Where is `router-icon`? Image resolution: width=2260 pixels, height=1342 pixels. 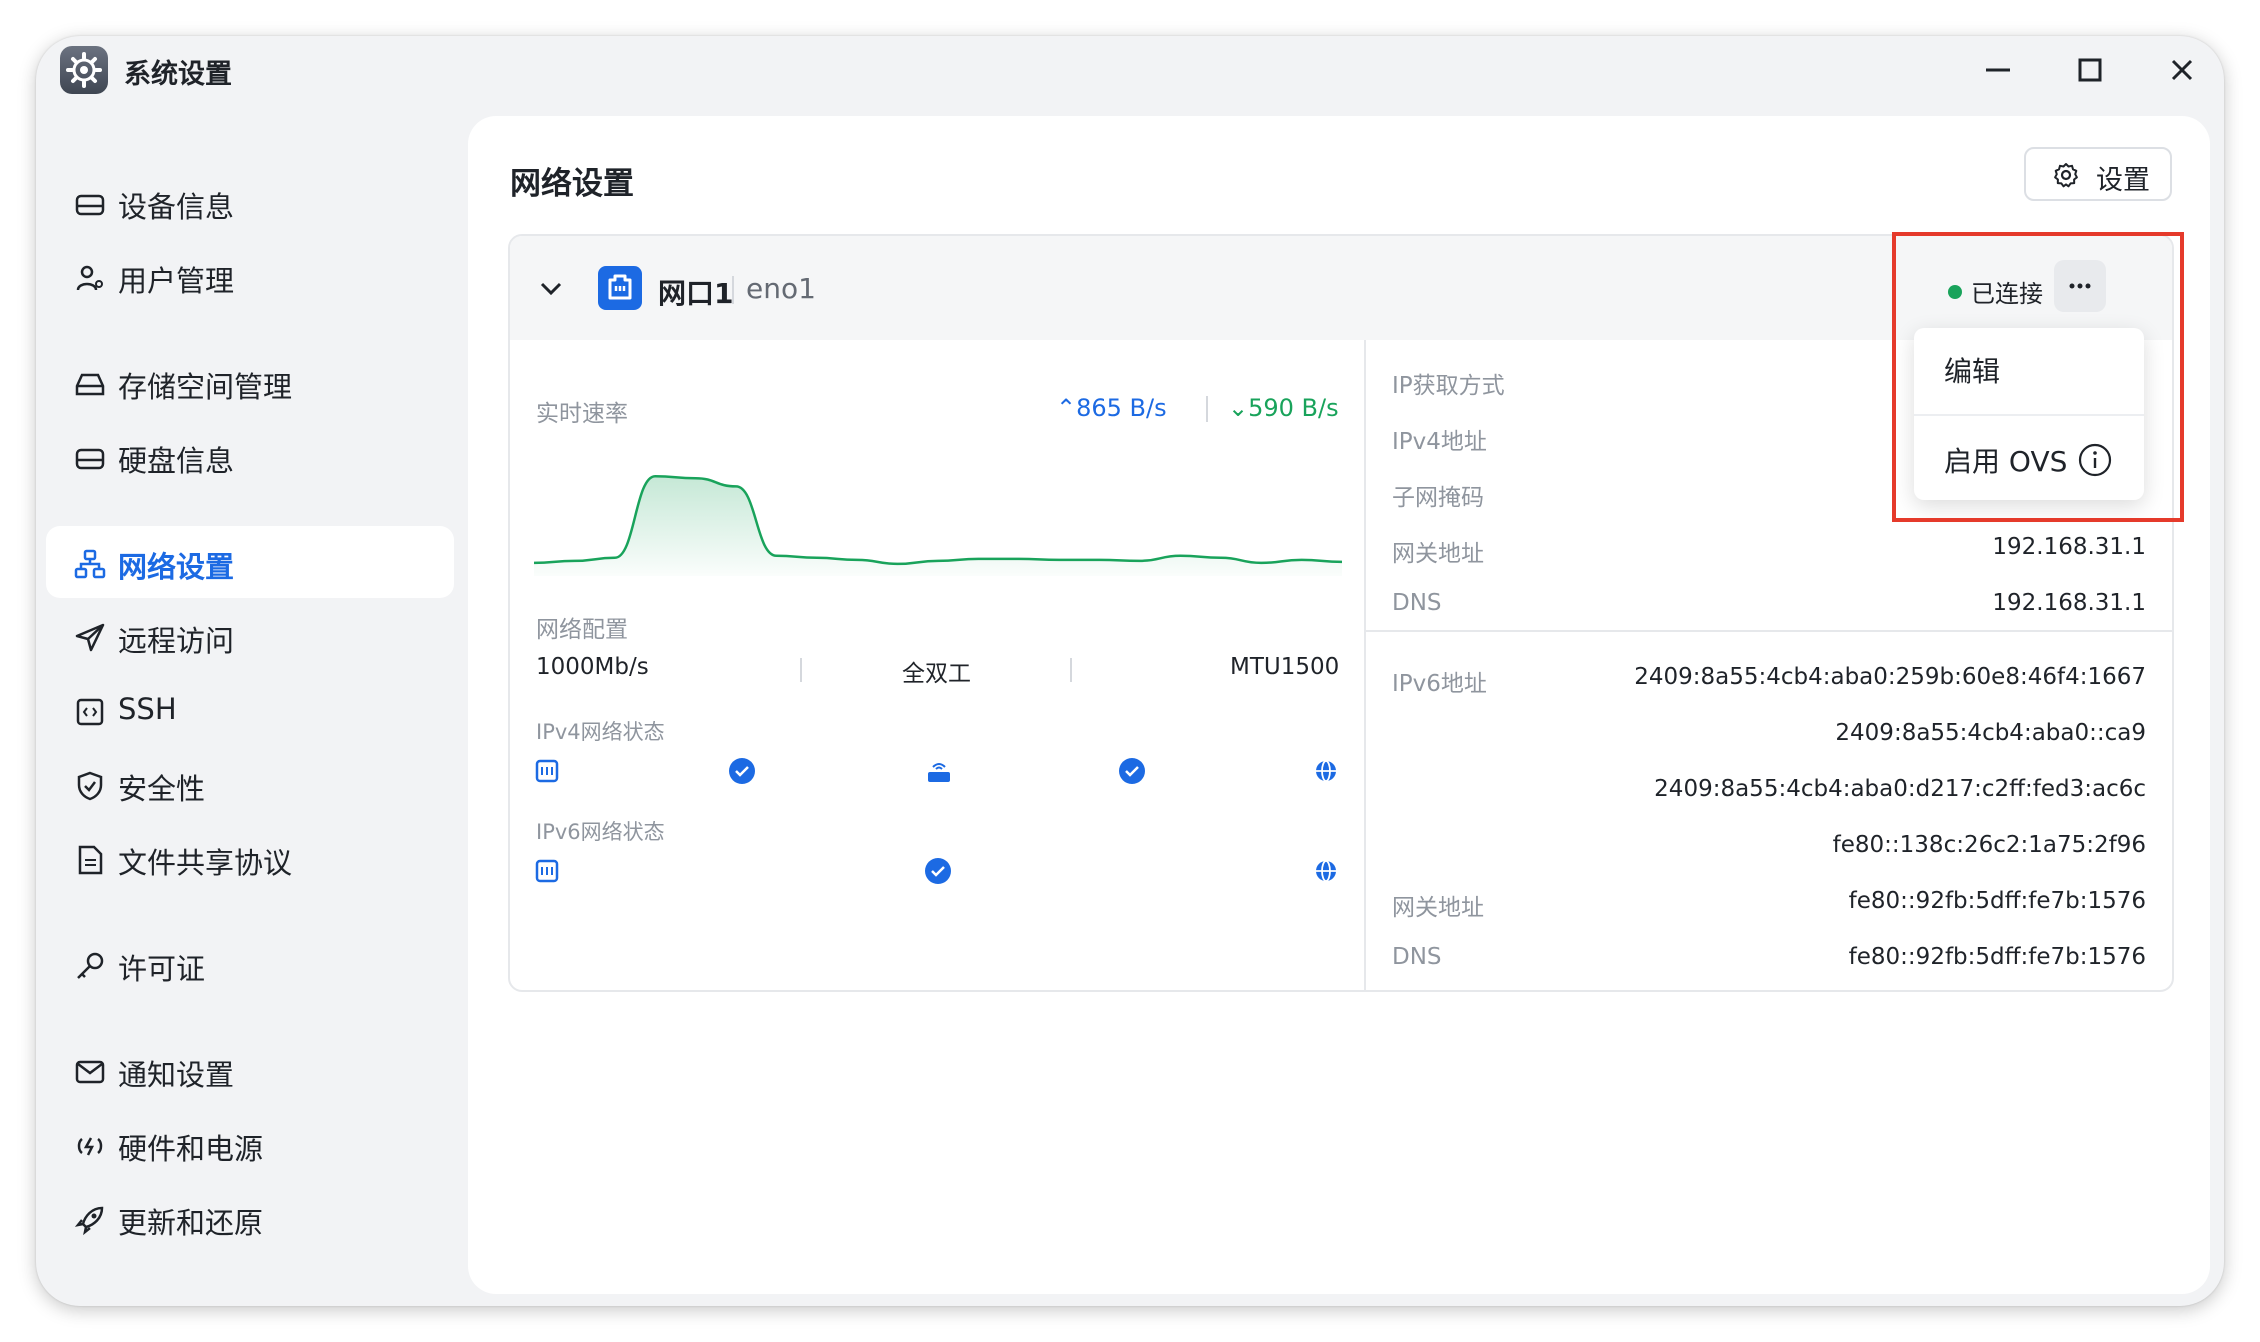
router-icon is located at coordinates (939, 772).